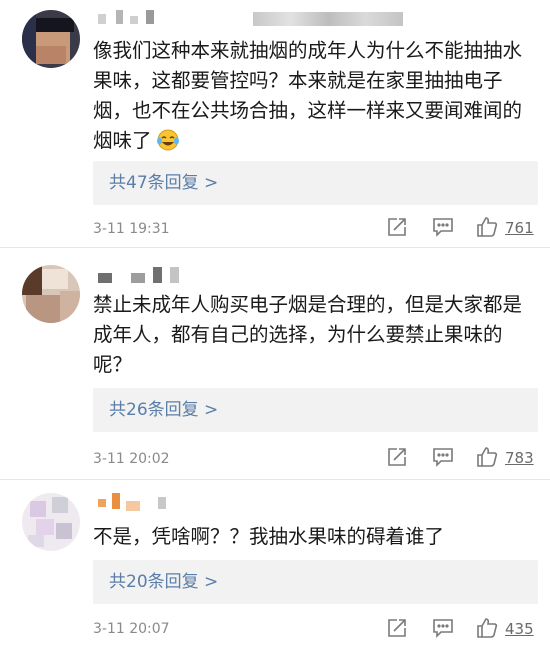 The height and width of the screenshot is (648, 550). I want to click on comment-text: 不是，凭啥啊？？我抽水果味的碍着谁了, so click(269, 536).